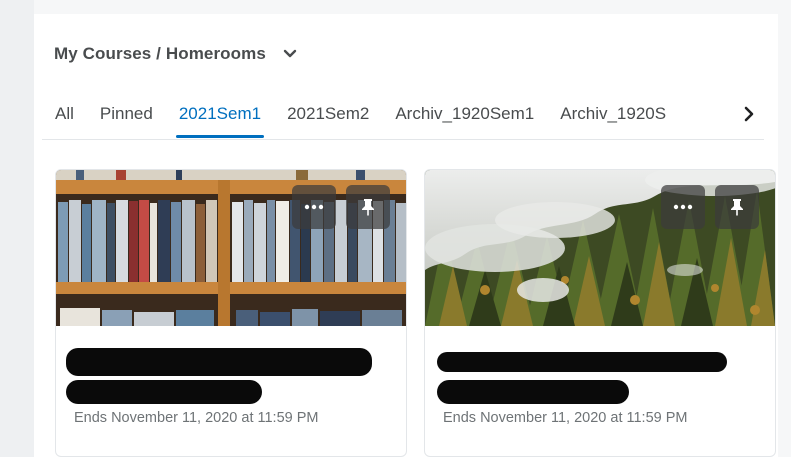 The width and height of the screenshot is (791, 457). I want to click on tab-archiv-1920sem1: Archiv_1920Sem1, so click(464, 118).